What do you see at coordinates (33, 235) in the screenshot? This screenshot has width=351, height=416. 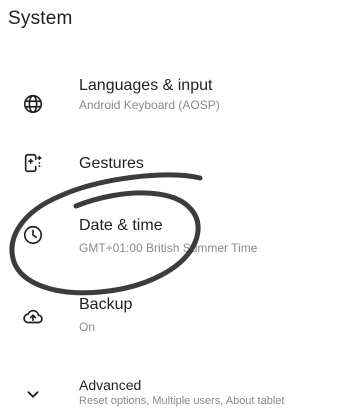 I see `clock-icon` at bounding box center [33, 235].